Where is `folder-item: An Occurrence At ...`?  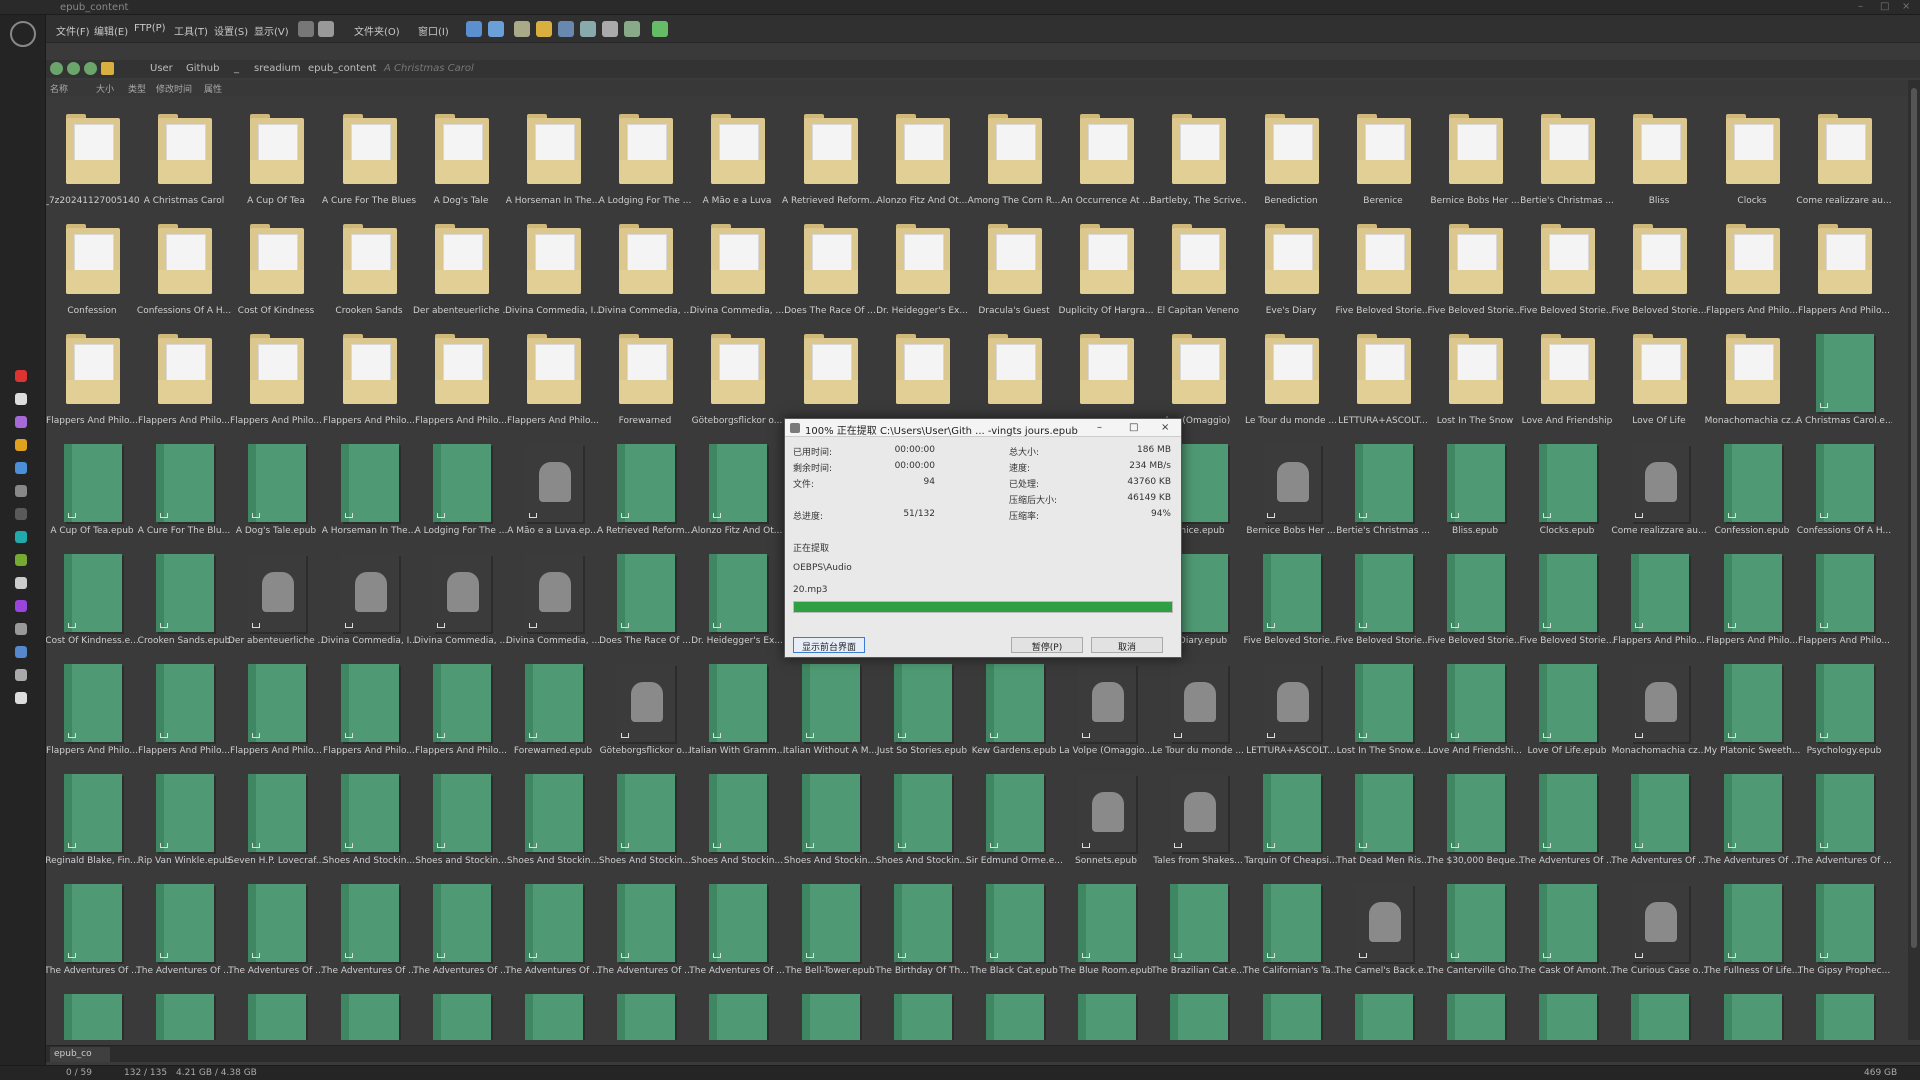
folder-item: An Occurrence At ... is located at coordinates (1106, 155).